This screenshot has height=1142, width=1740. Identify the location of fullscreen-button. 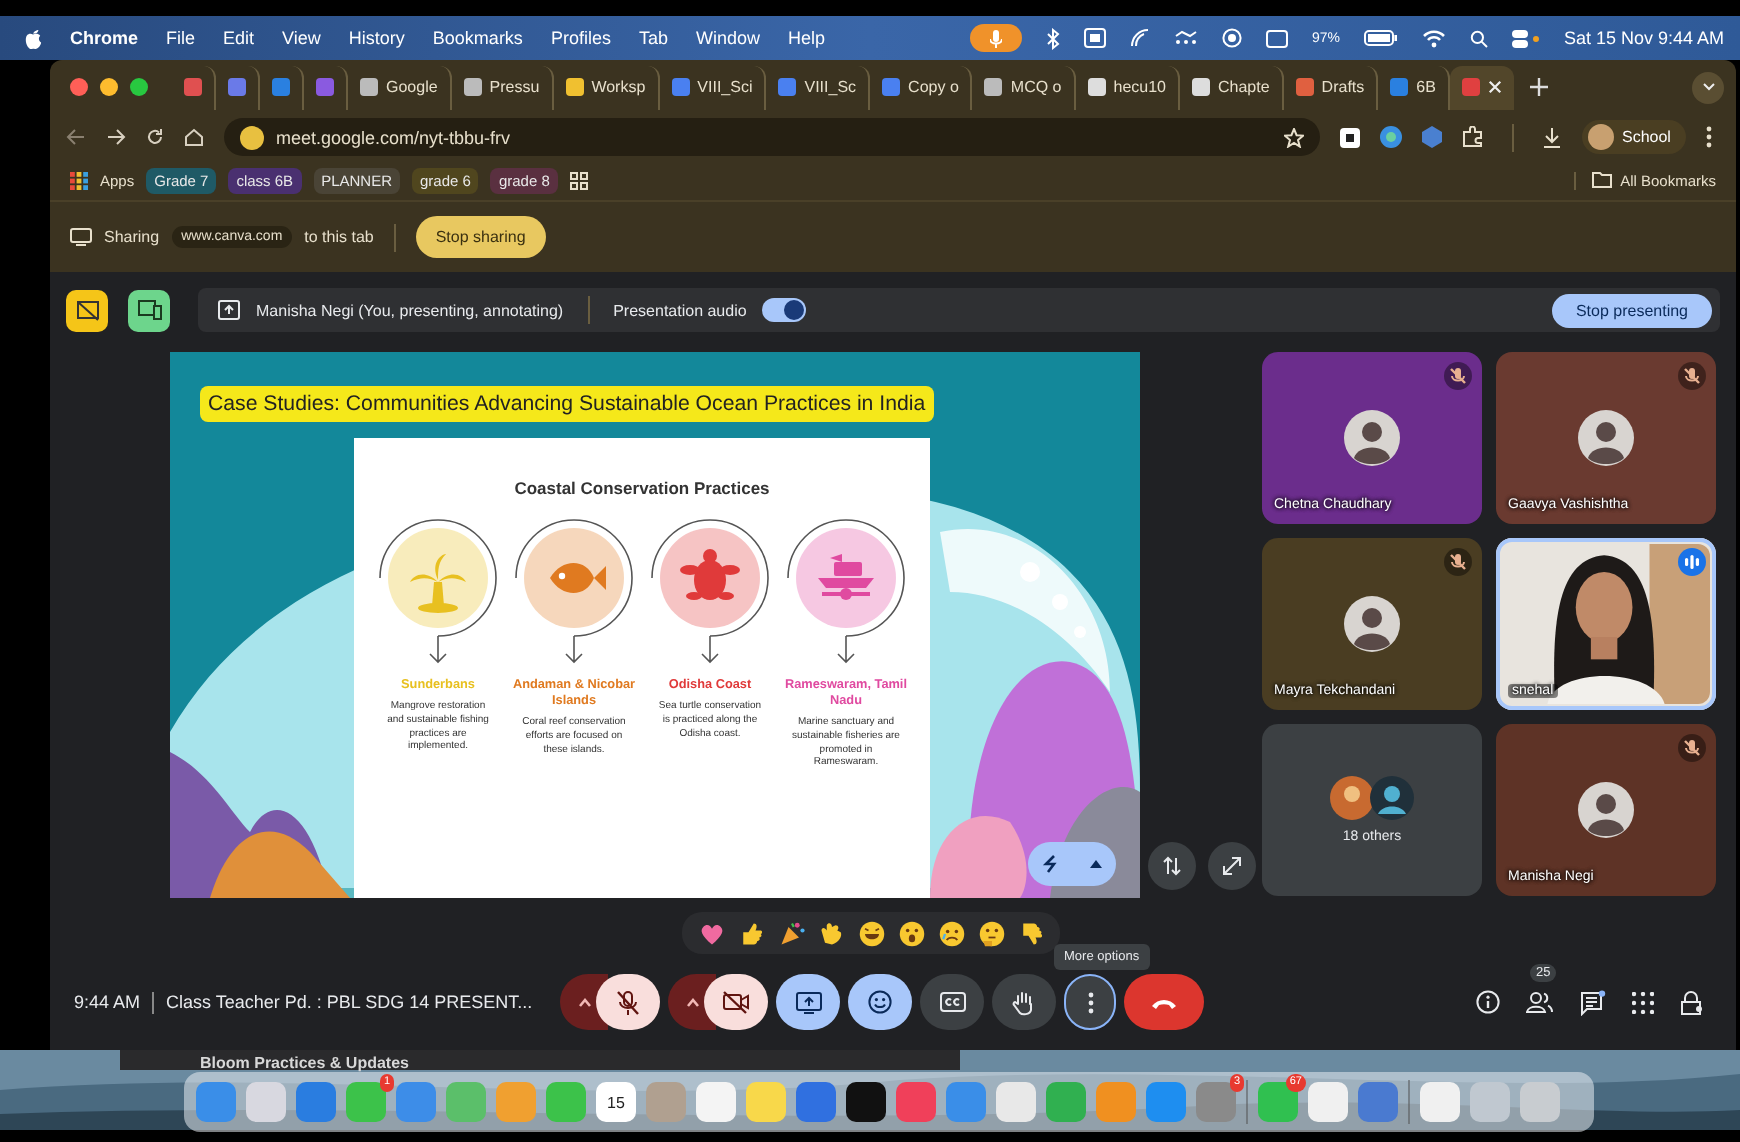
(1232, 866).